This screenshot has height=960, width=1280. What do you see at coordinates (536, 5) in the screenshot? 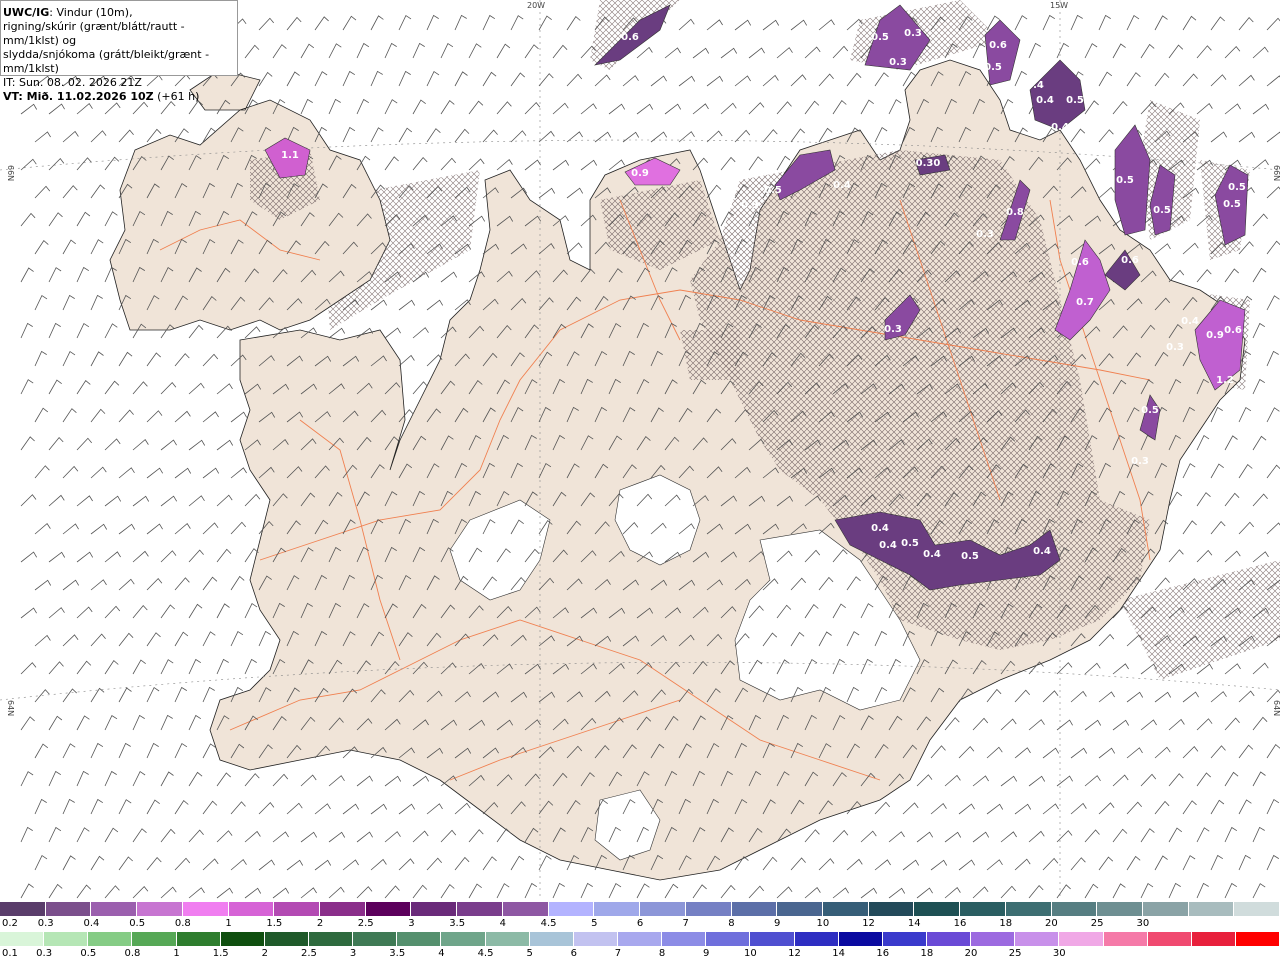
I see `label-20w: 20W` at bounding box center [536, 5].